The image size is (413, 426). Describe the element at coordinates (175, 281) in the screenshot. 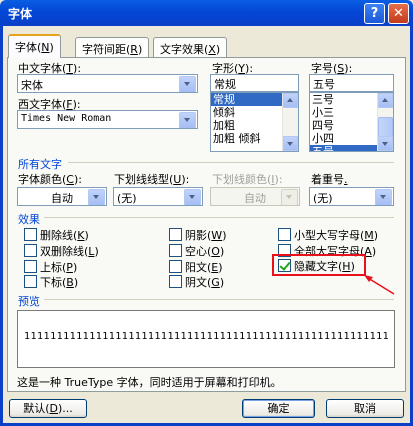

I see `engrave-checkbox` at that location.